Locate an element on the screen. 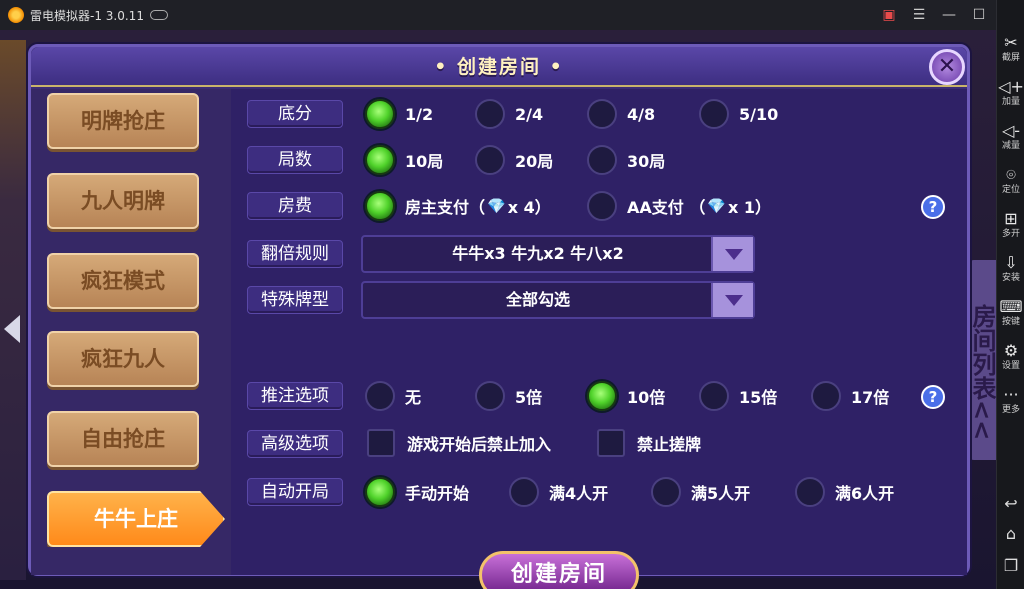 The height and width of the screenshot is (589, 1024). fee-help-icon: ? is located at coordinates (933, 207).